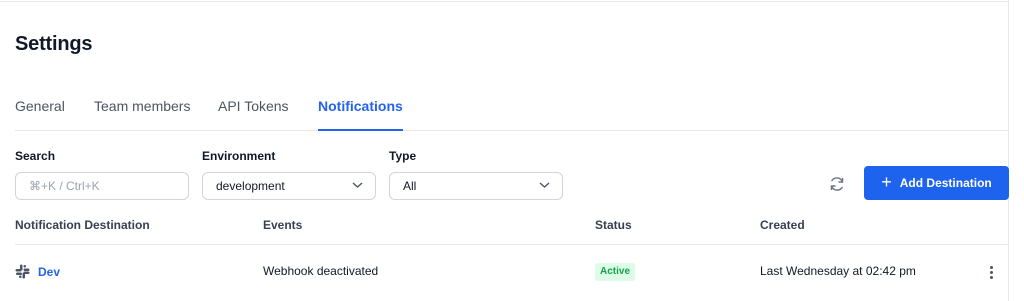 Image resolution: width=1024 pixels, height=301 pixels. Describe the element at coordinates (410, 186) in the screenshot. I see `type-value: All` at that location.